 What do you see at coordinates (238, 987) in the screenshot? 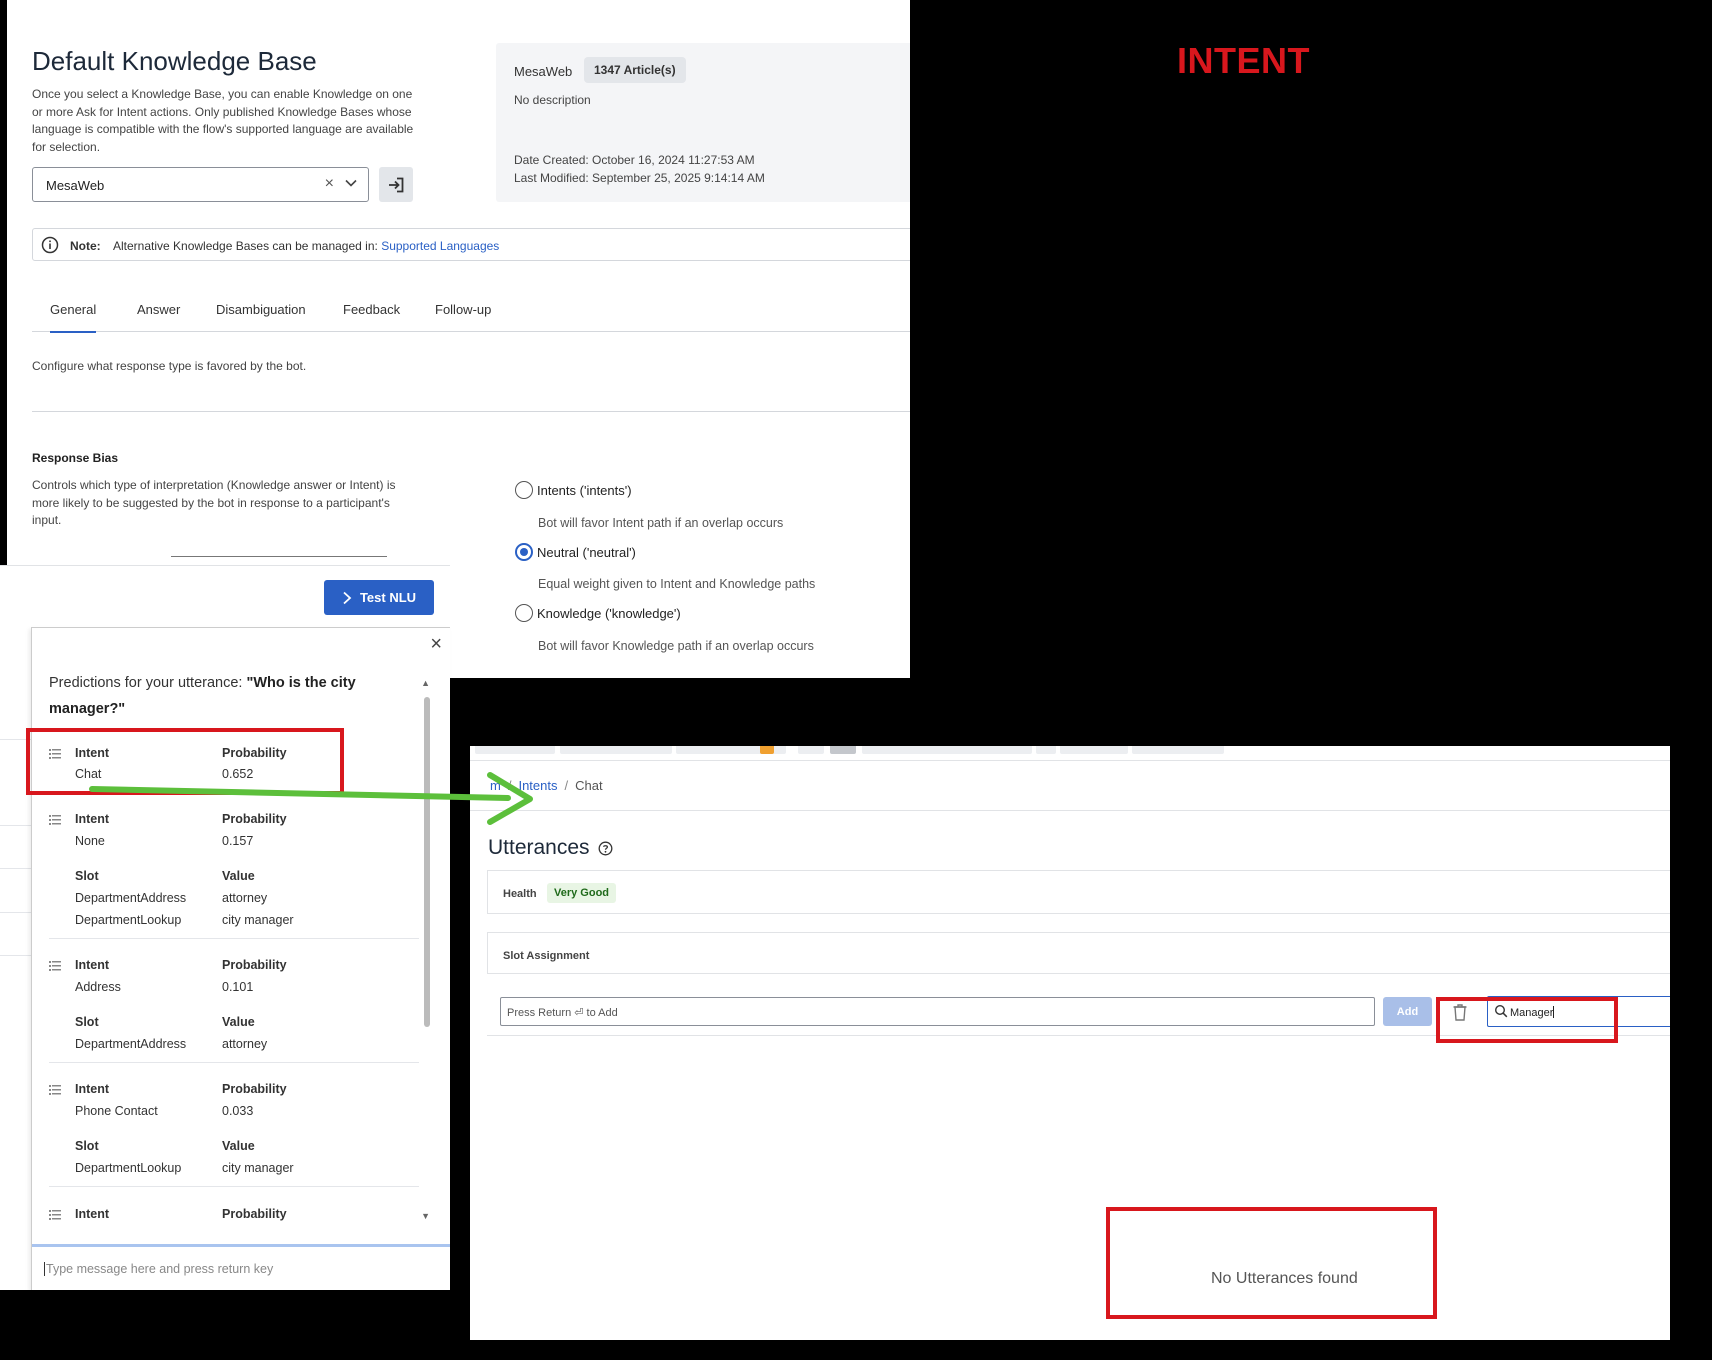
I see `probability-value: 0.101` at bounding box center [238, 987].